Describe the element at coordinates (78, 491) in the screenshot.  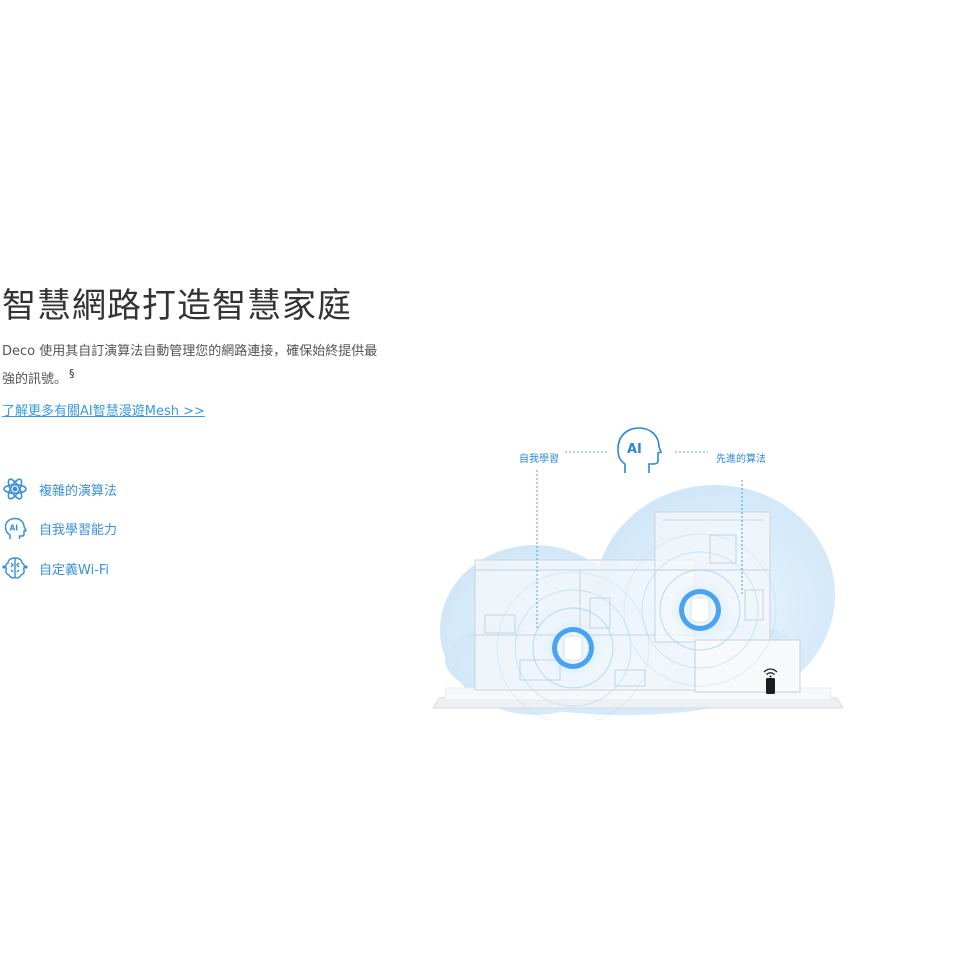
I see `feature-label: 複雜的演算法` at that location.